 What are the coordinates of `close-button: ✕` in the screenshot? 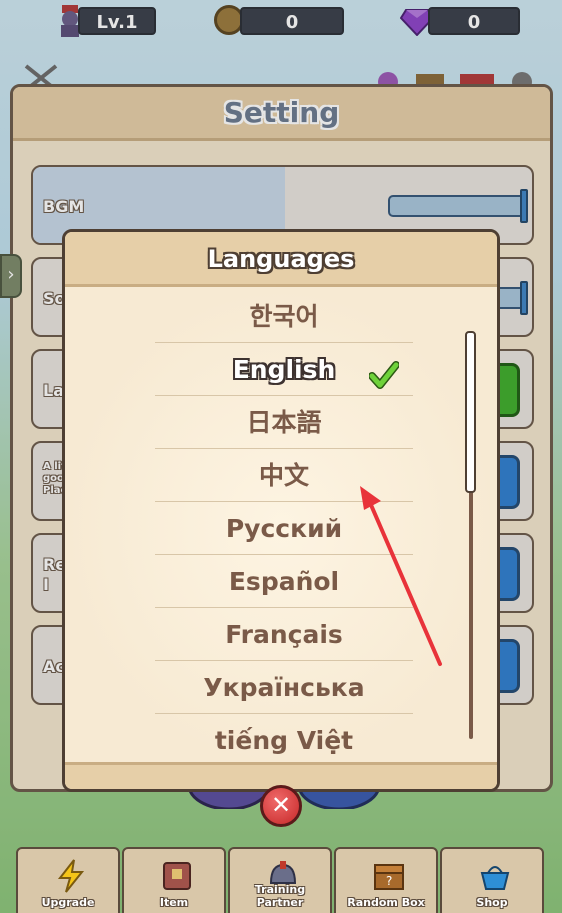 It's located at (281, 806).